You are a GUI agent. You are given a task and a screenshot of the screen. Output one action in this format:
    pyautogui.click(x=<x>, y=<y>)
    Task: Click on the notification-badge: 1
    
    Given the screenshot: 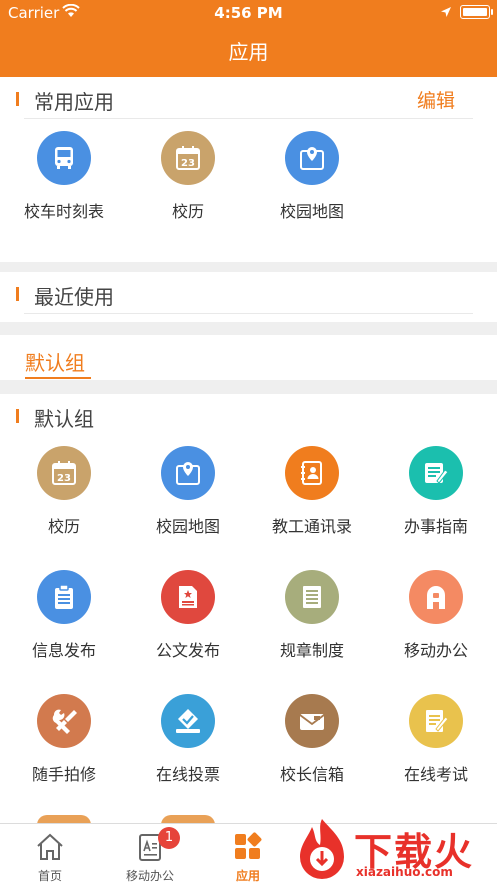 What is the action you would take?
    pyautogui.click(x=169, y=838)
    